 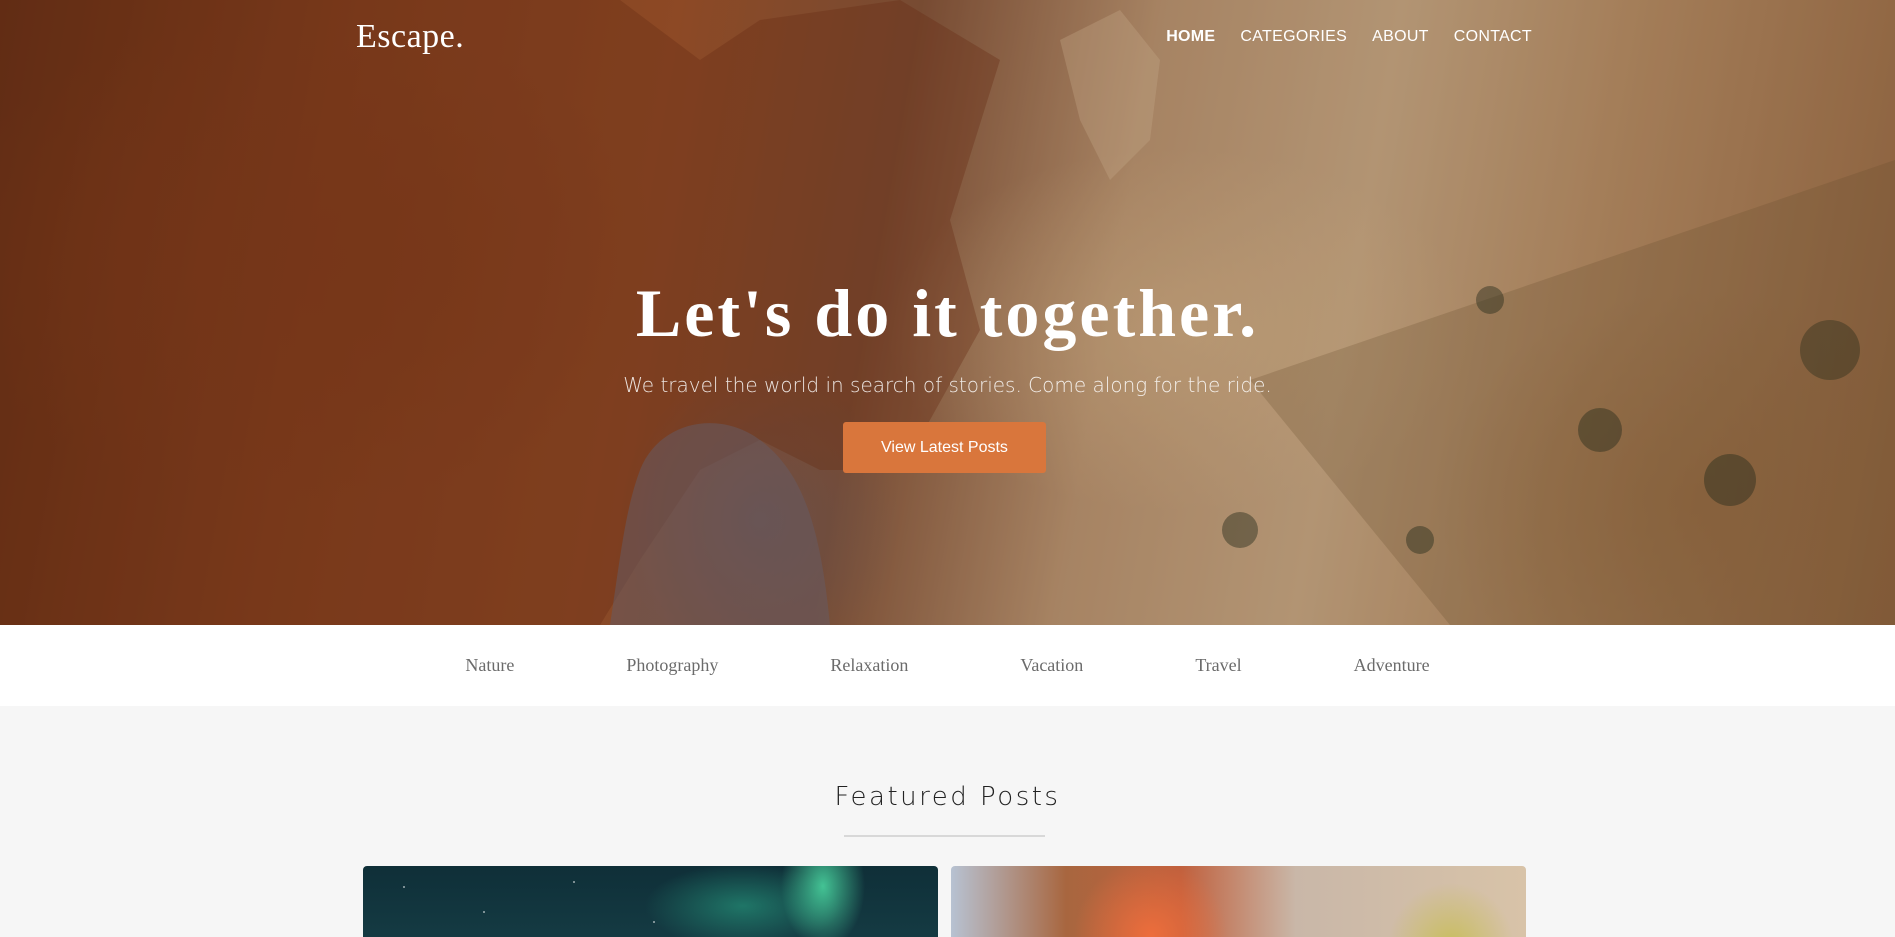 I want to click on nav-item-categories: CATEGORIES, so click(x=1293, y=37).